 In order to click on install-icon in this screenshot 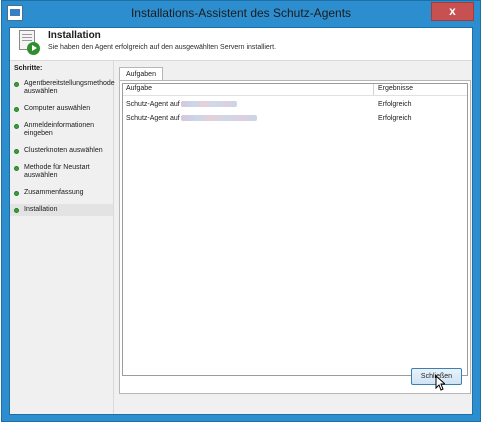, I will do `click(28, 43)`.